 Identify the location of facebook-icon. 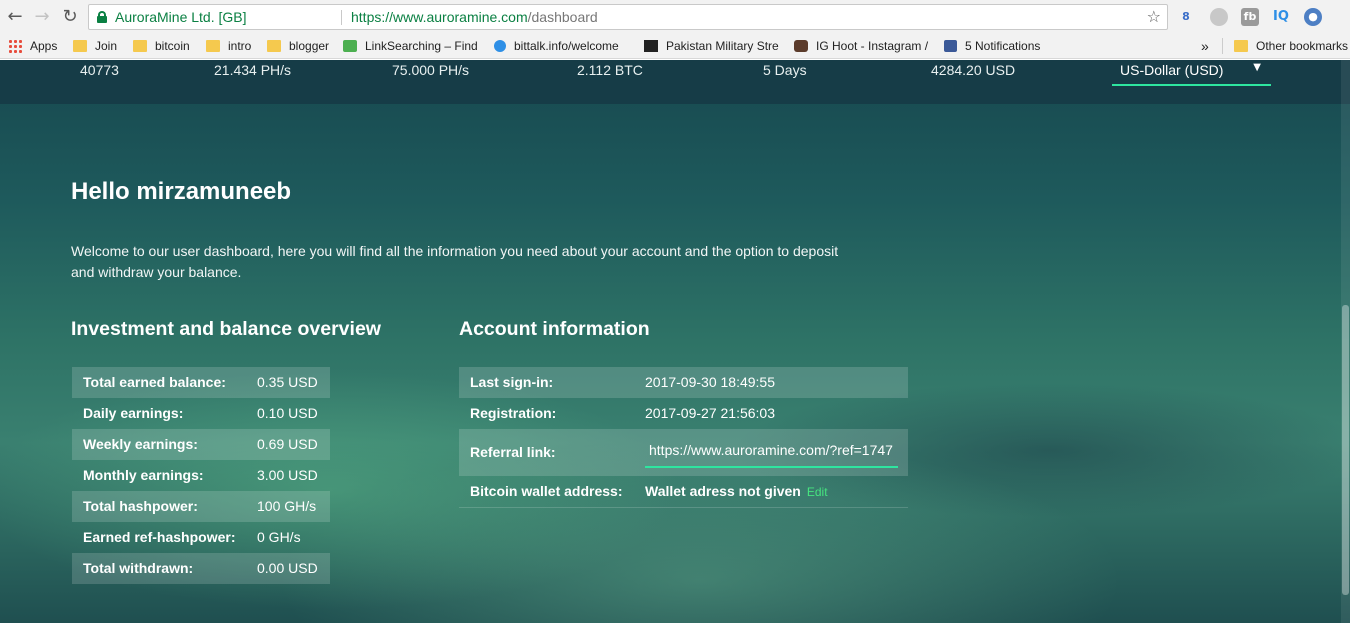
(950, 46).